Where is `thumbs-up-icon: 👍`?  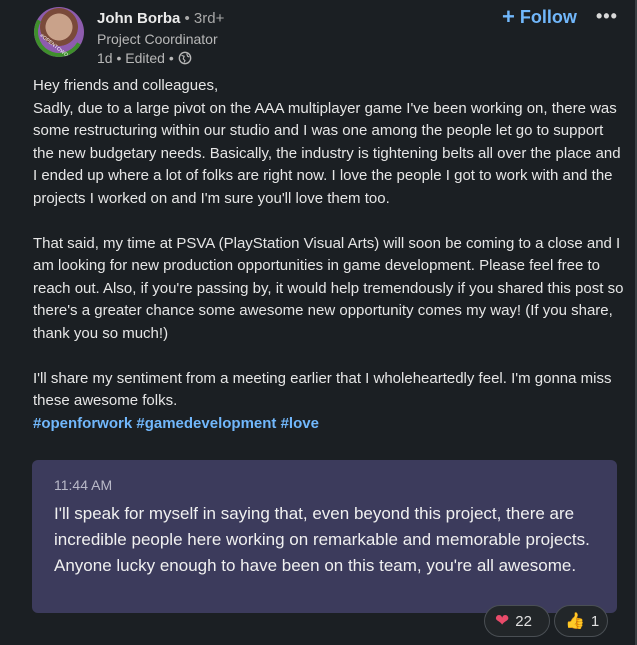 thumbs-up-icon: 👍 is located at coordinates (575, 621).